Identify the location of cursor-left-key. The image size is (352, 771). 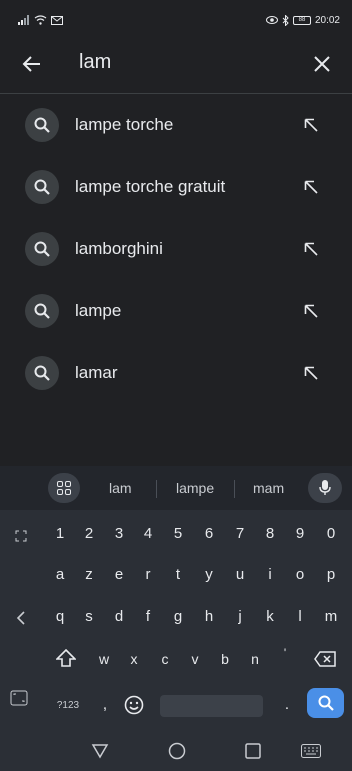
(21, 620).